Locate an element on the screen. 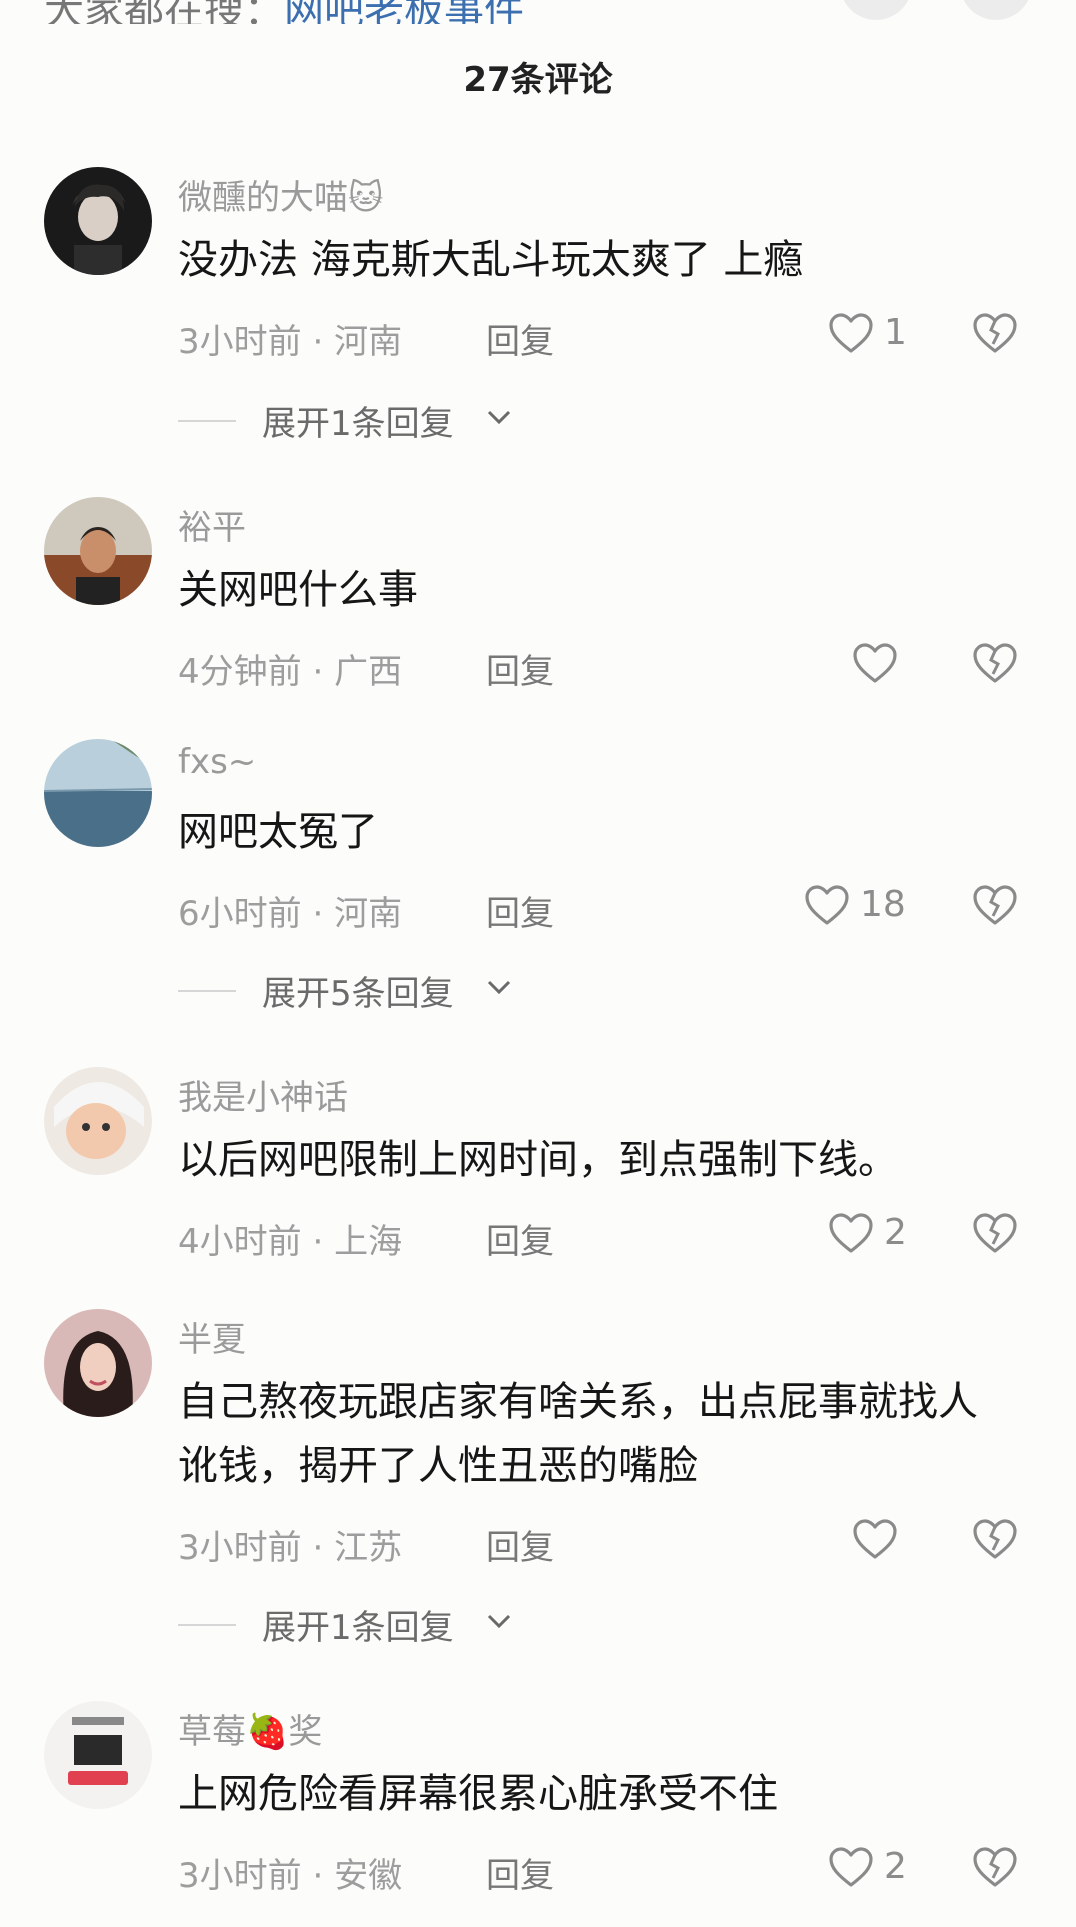  comment-meta: 4小时前 · 上海 is located at coordinates (290, 1242).